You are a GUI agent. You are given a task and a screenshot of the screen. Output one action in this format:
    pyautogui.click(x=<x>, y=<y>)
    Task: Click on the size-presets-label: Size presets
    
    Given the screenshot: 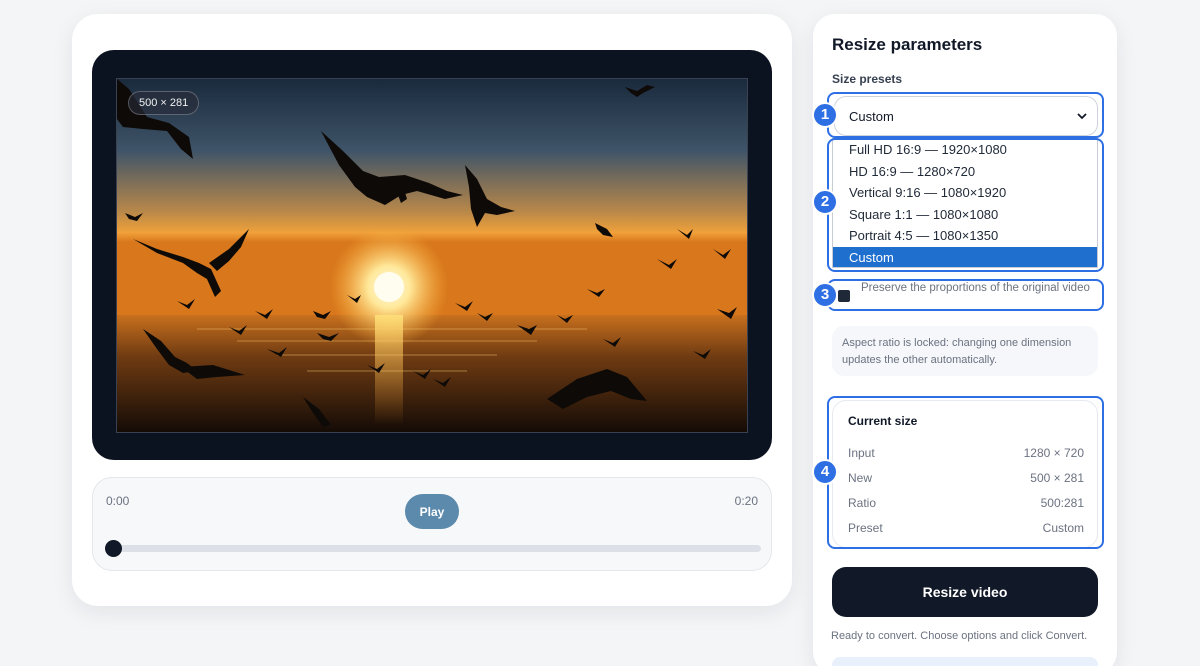 What is the action you would take?
    pyautogui.click(x=867, y=79)
    